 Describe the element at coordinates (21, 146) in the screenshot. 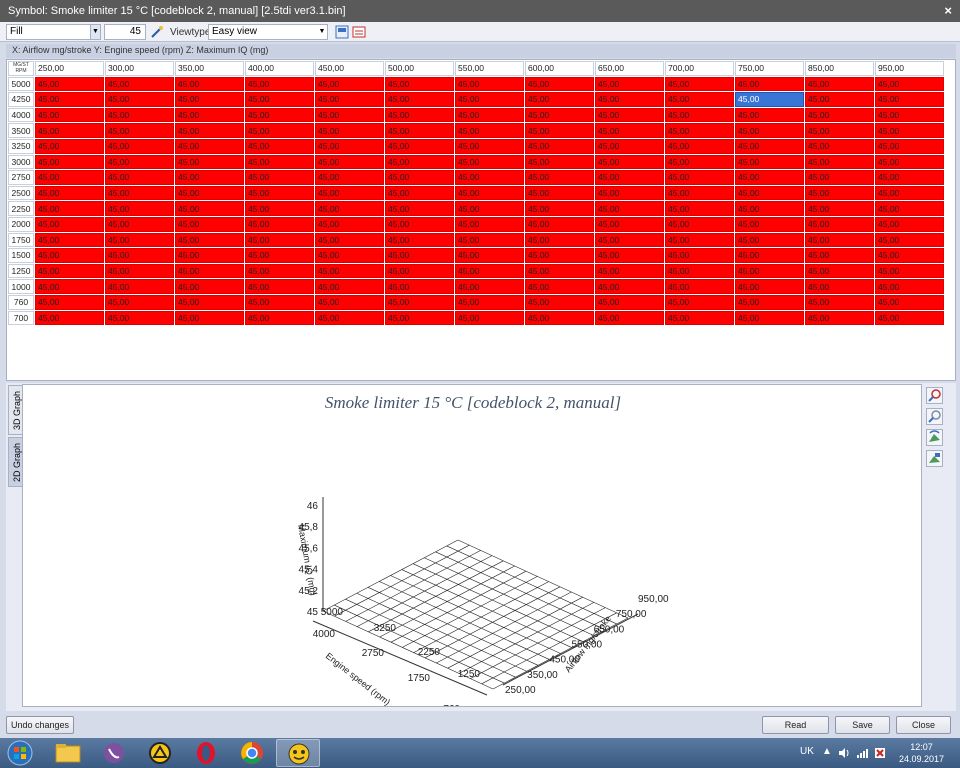

I see `row-header: 3250` at that location.